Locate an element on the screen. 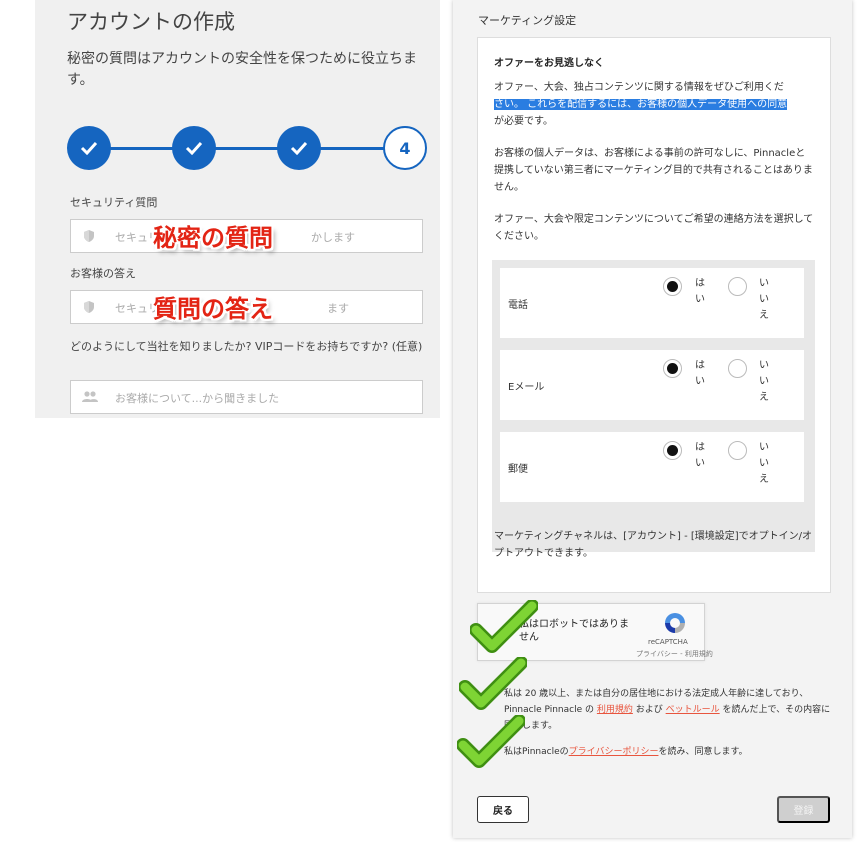  people-icon is located at coordinates (90, 396).